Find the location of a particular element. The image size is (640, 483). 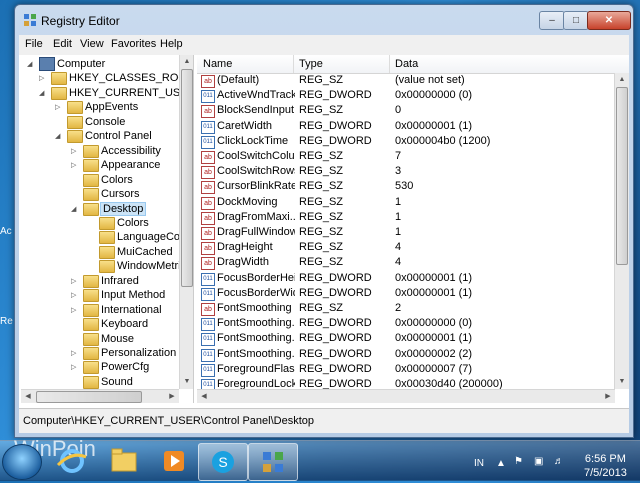

list-vscroll-thumb is located at coordinates (622, 176).